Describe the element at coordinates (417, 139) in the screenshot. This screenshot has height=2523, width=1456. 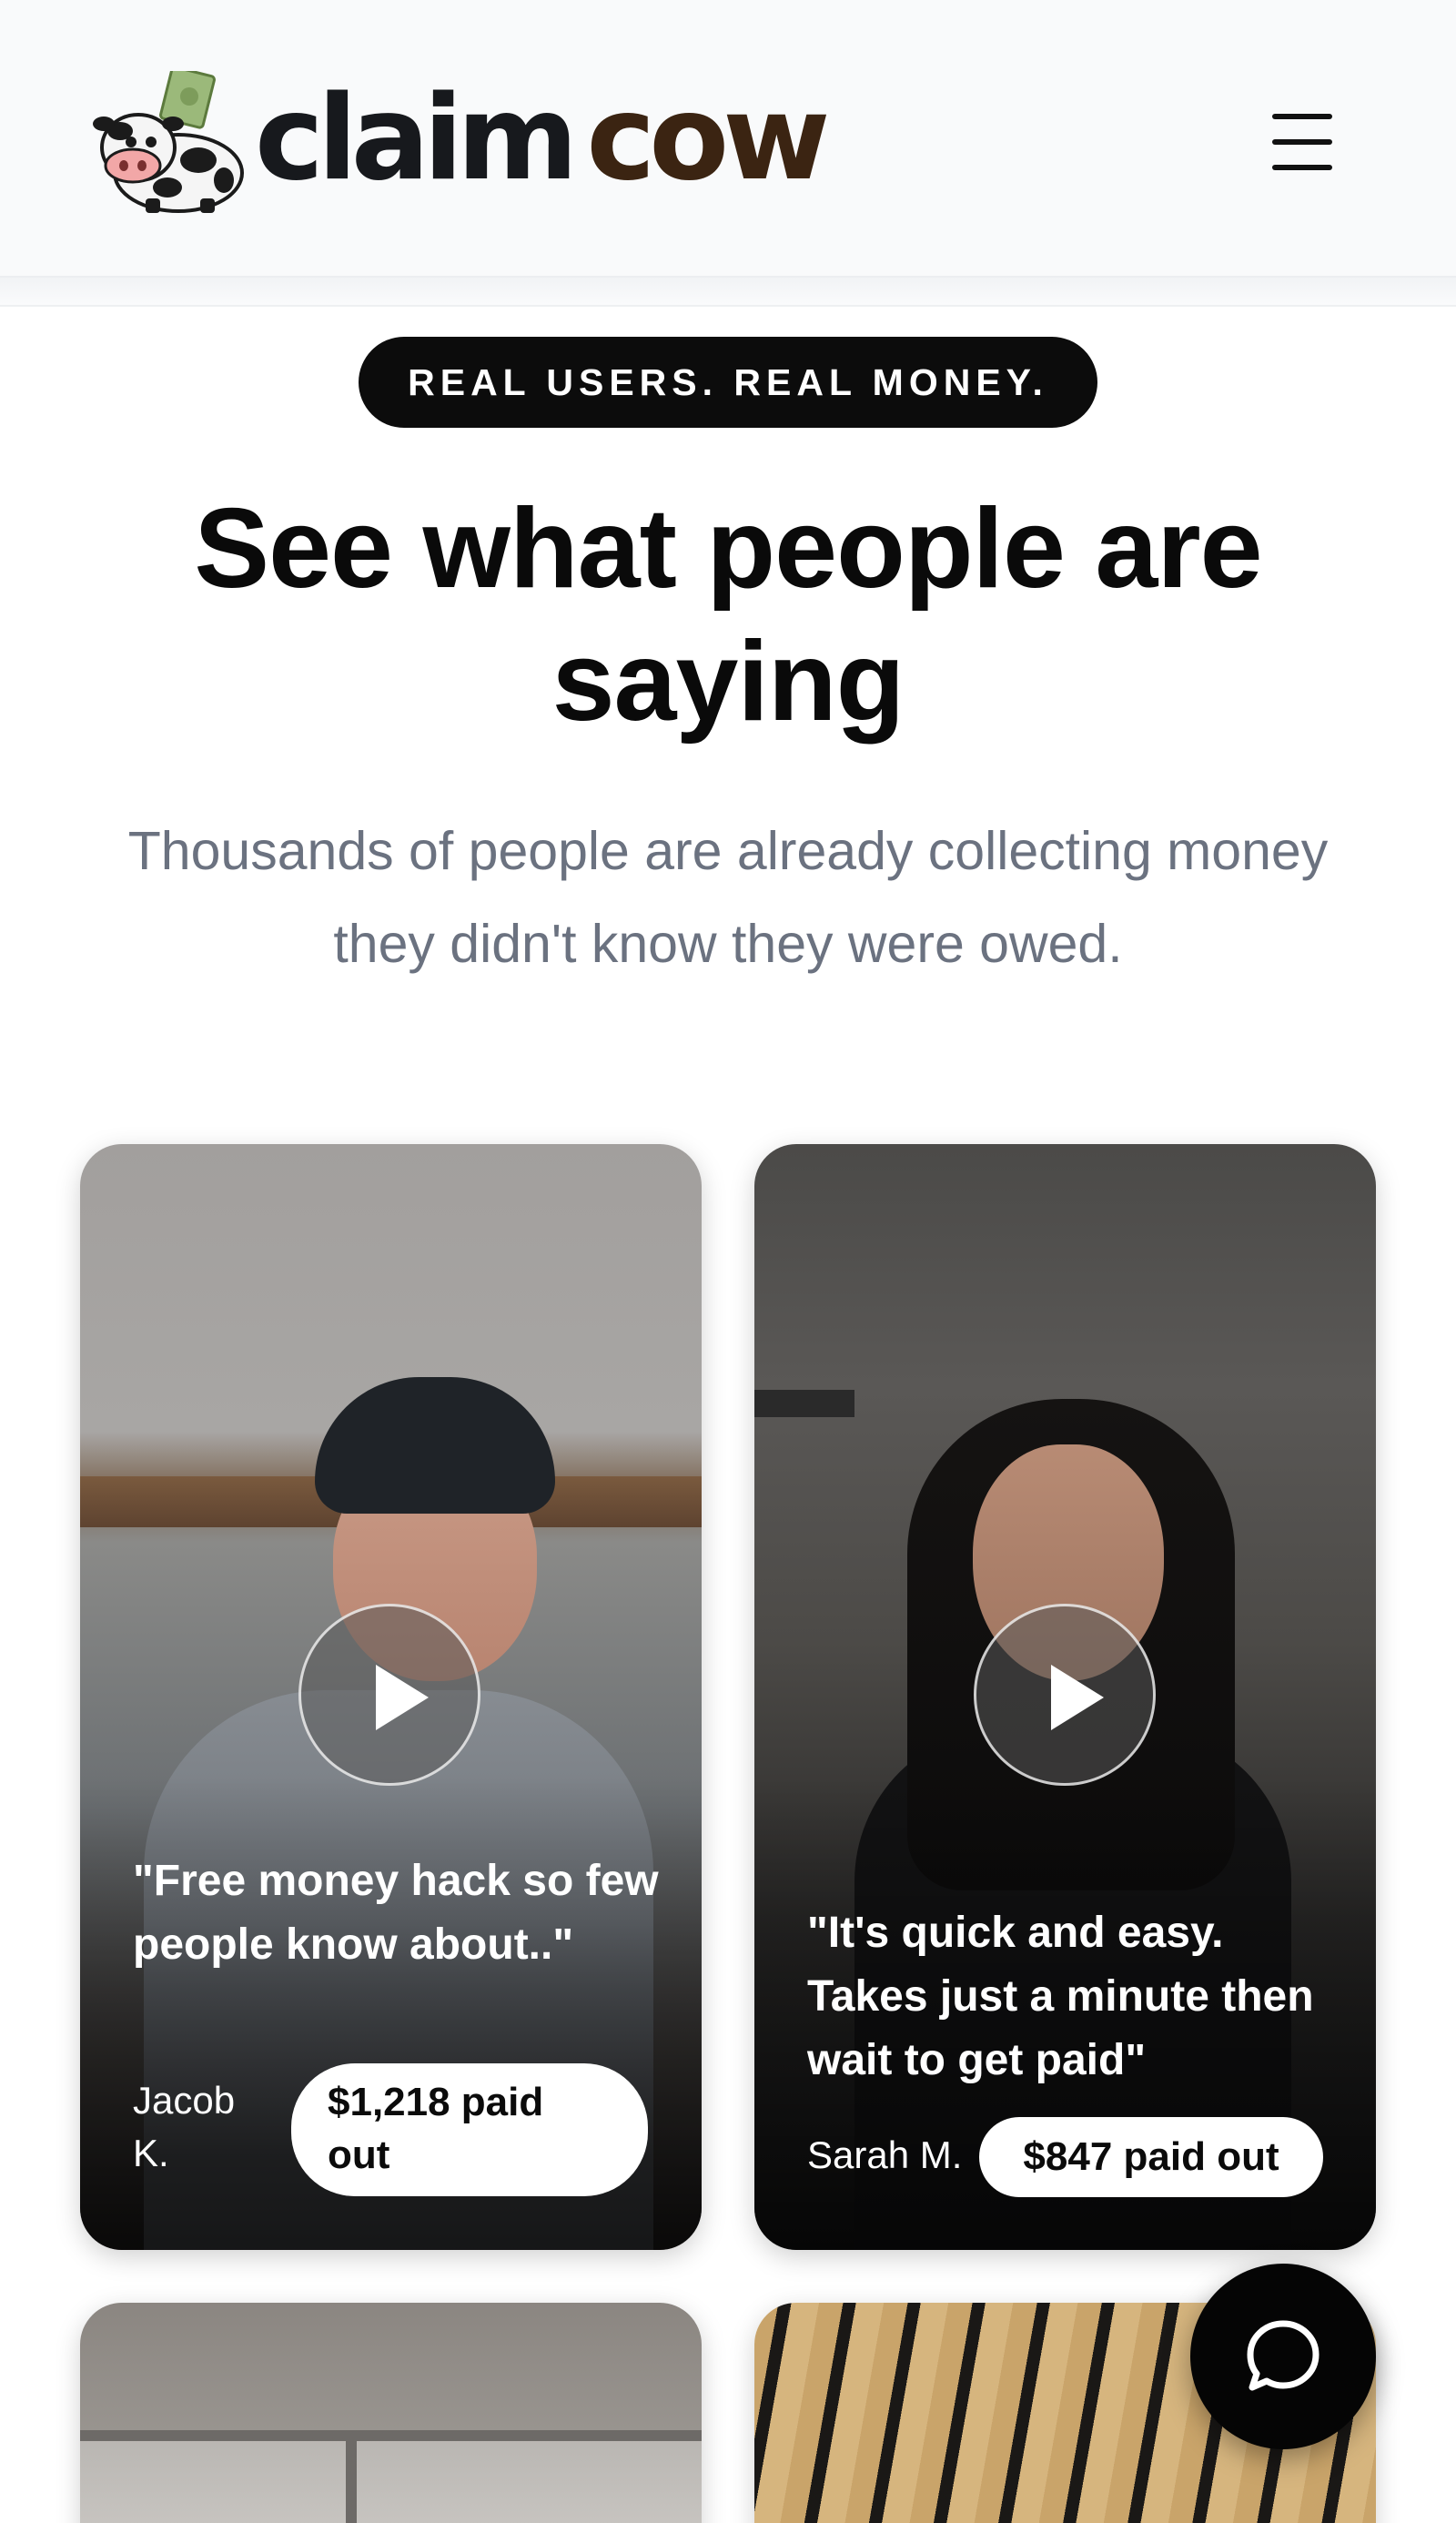
I see `logo-word-claim: claim` at that location.